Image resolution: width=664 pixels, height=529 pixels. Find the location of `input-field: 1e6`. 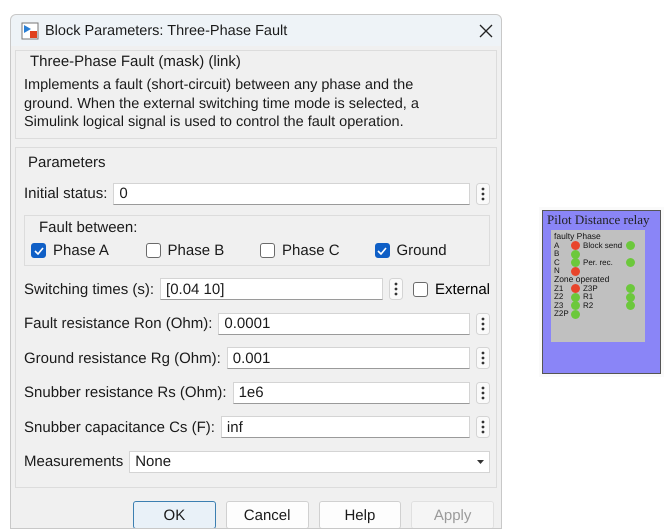

input-field: 1e6 is located at coordinates (351, 393).